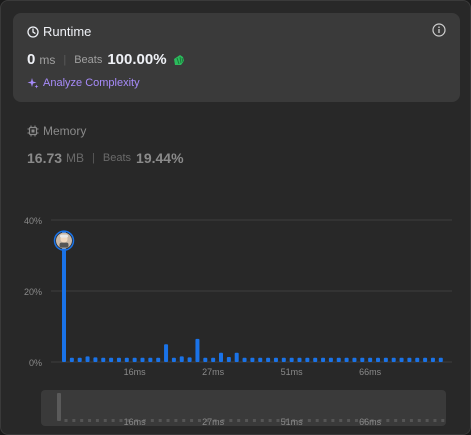 The height and width of the screenshot is (435, 471). I want to click on navigator-tick-label: 66ms, so click(370, 421).